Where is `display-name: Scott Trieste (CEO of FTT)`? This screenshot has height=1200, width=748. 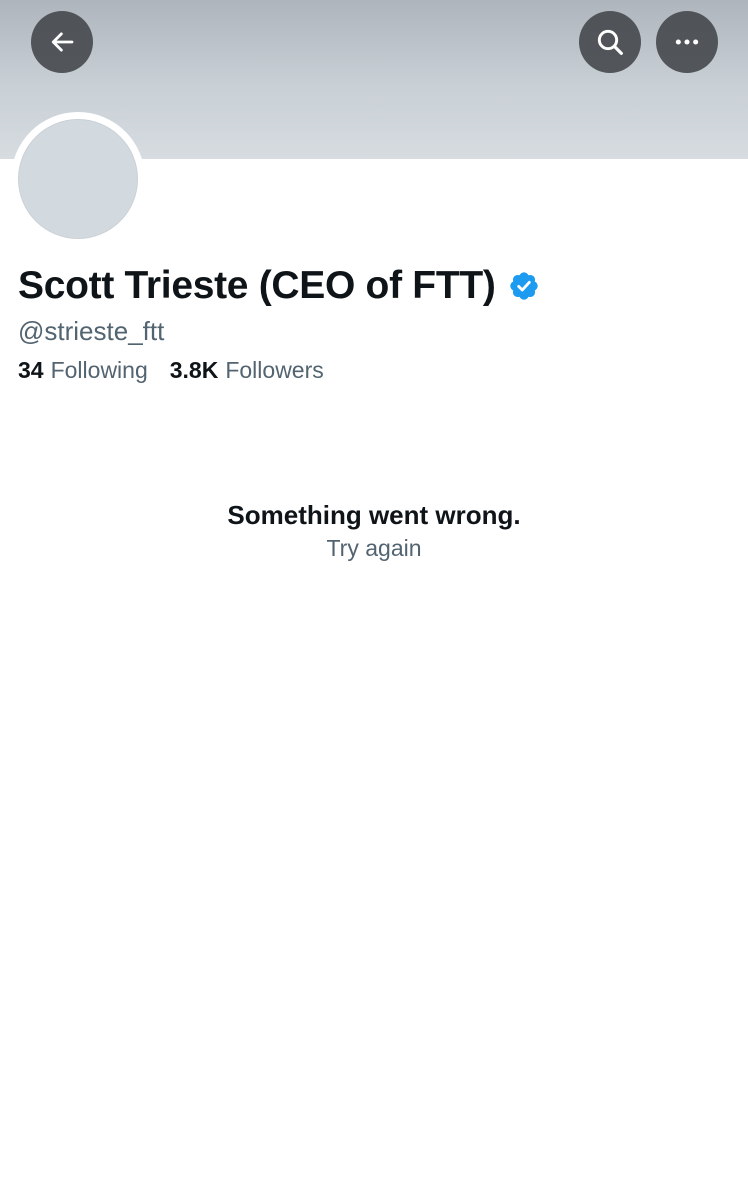 display-name: Scott Trieste (CEO of FTT) is located at coordinates (257, 285).